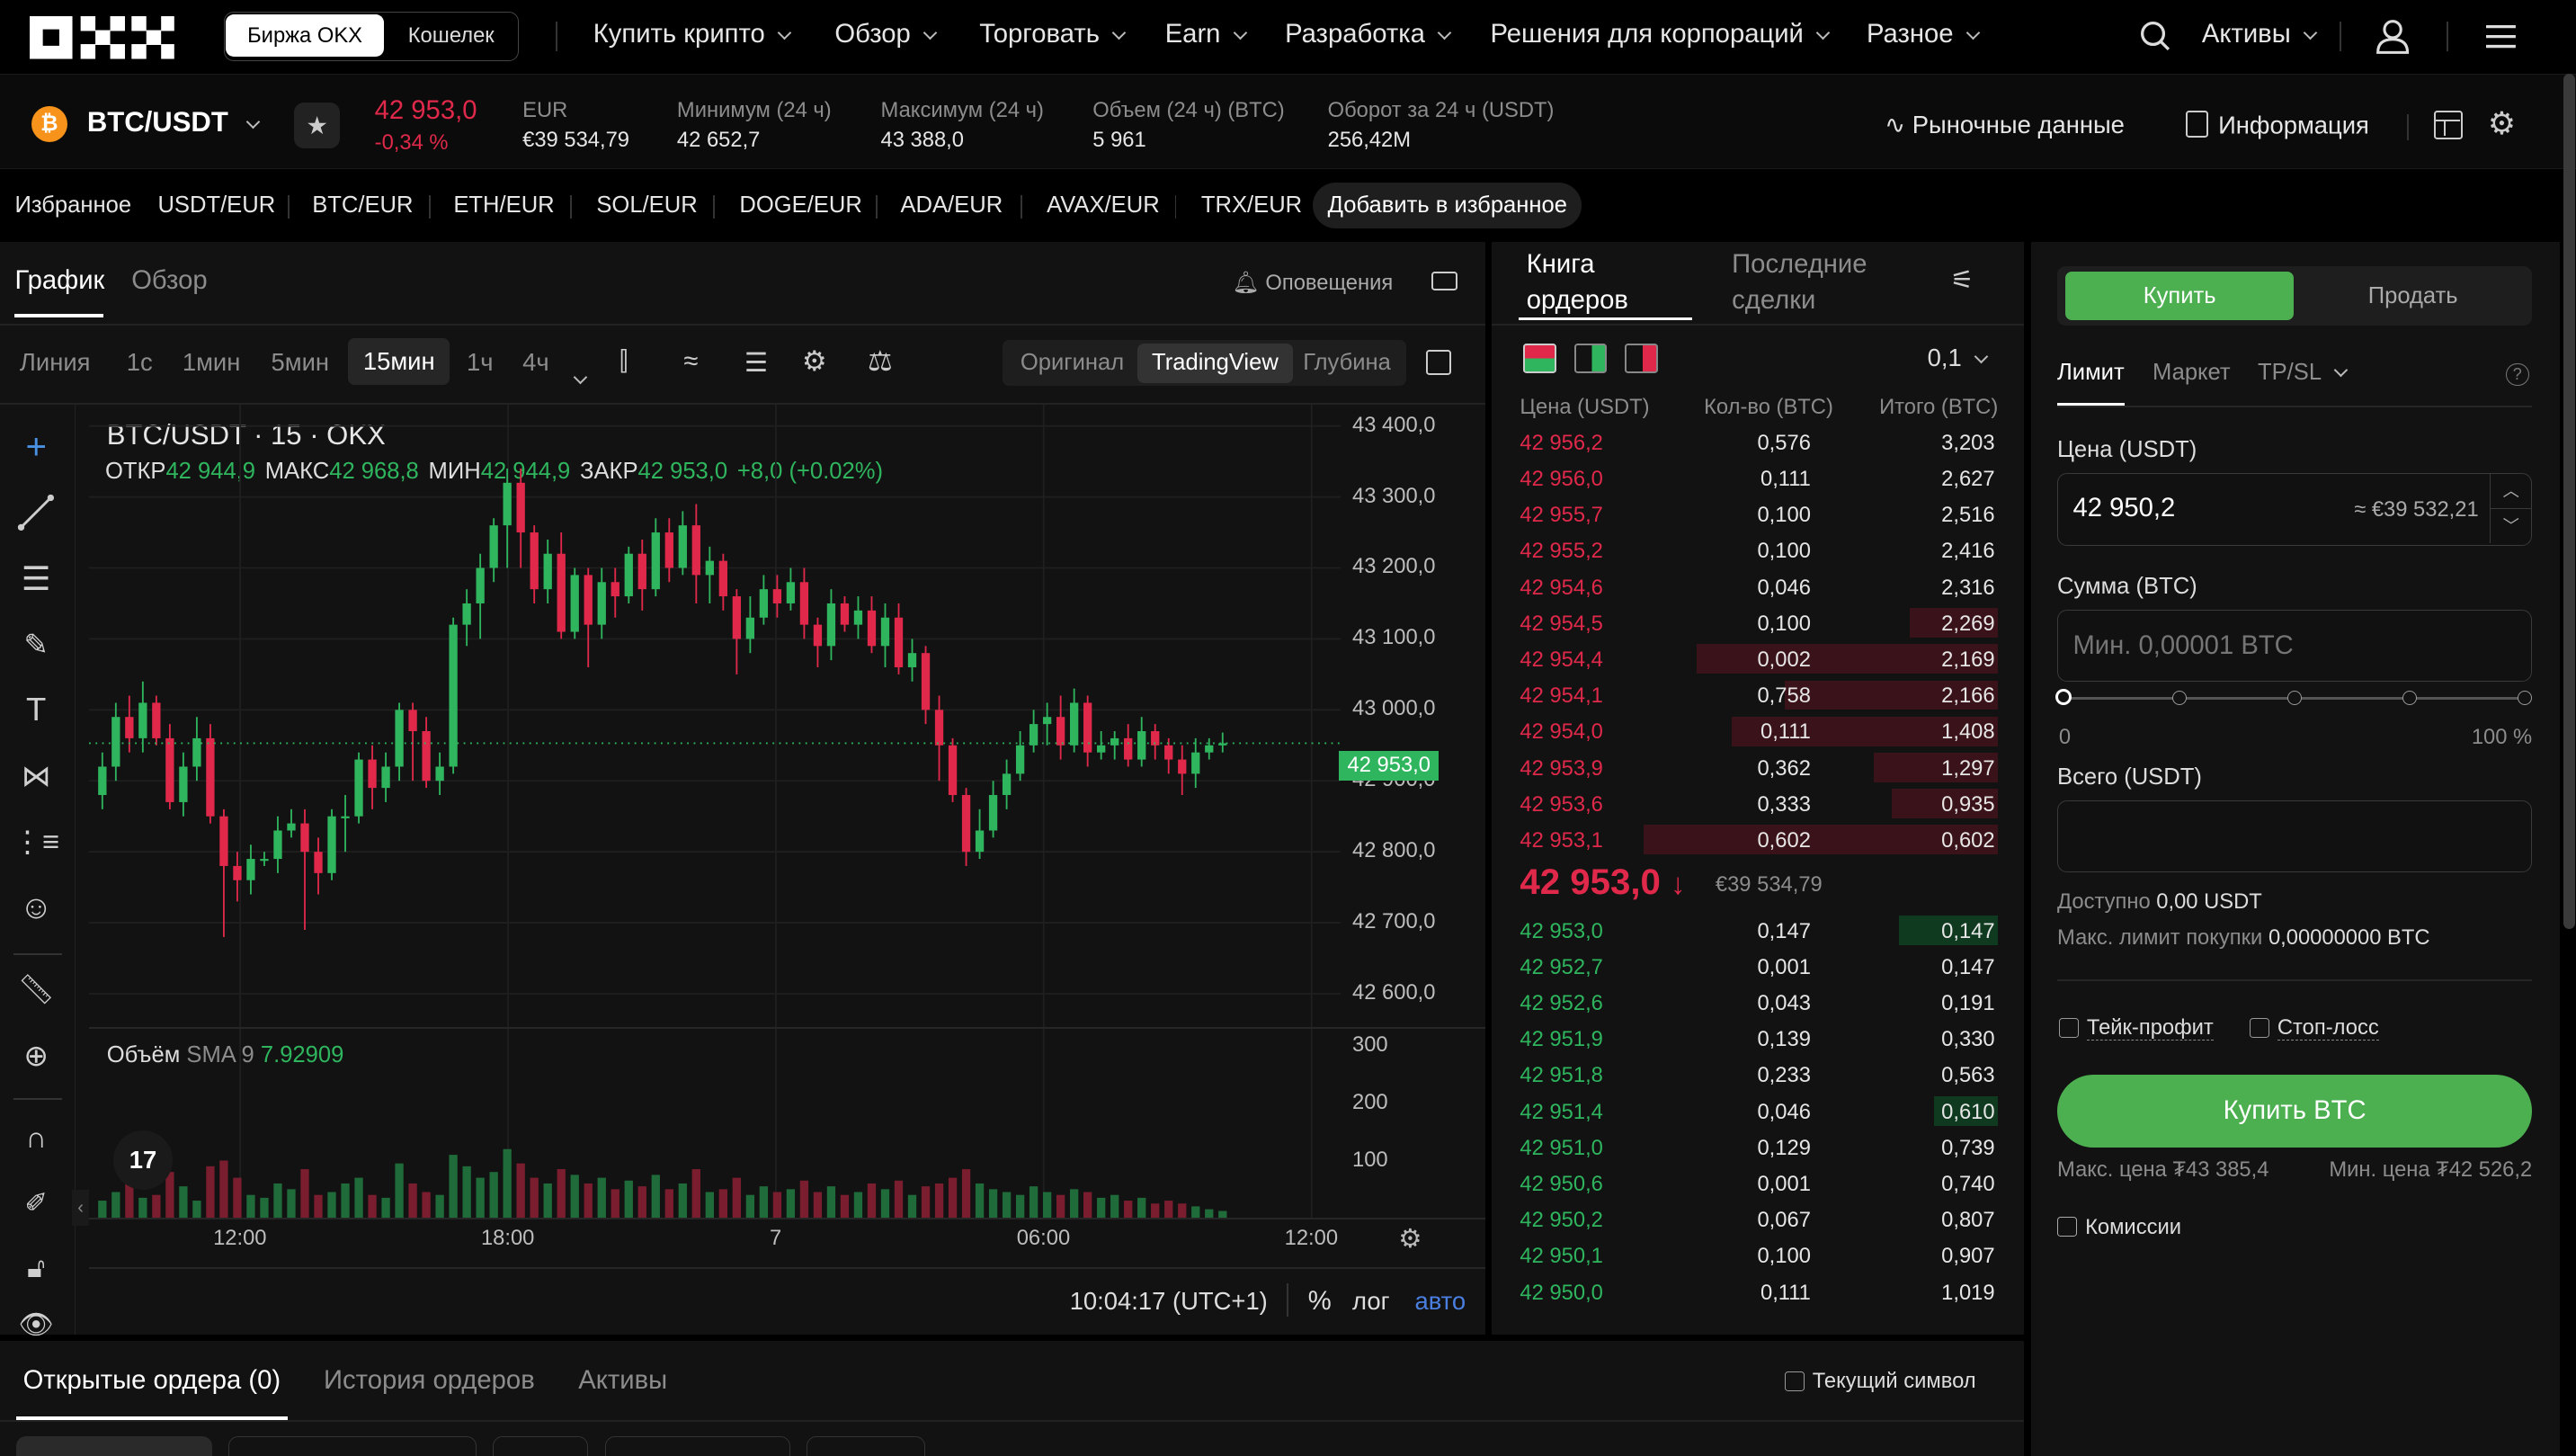 The image size is (2576, 1456). I want to click on okx-logo, so click(102, 37).